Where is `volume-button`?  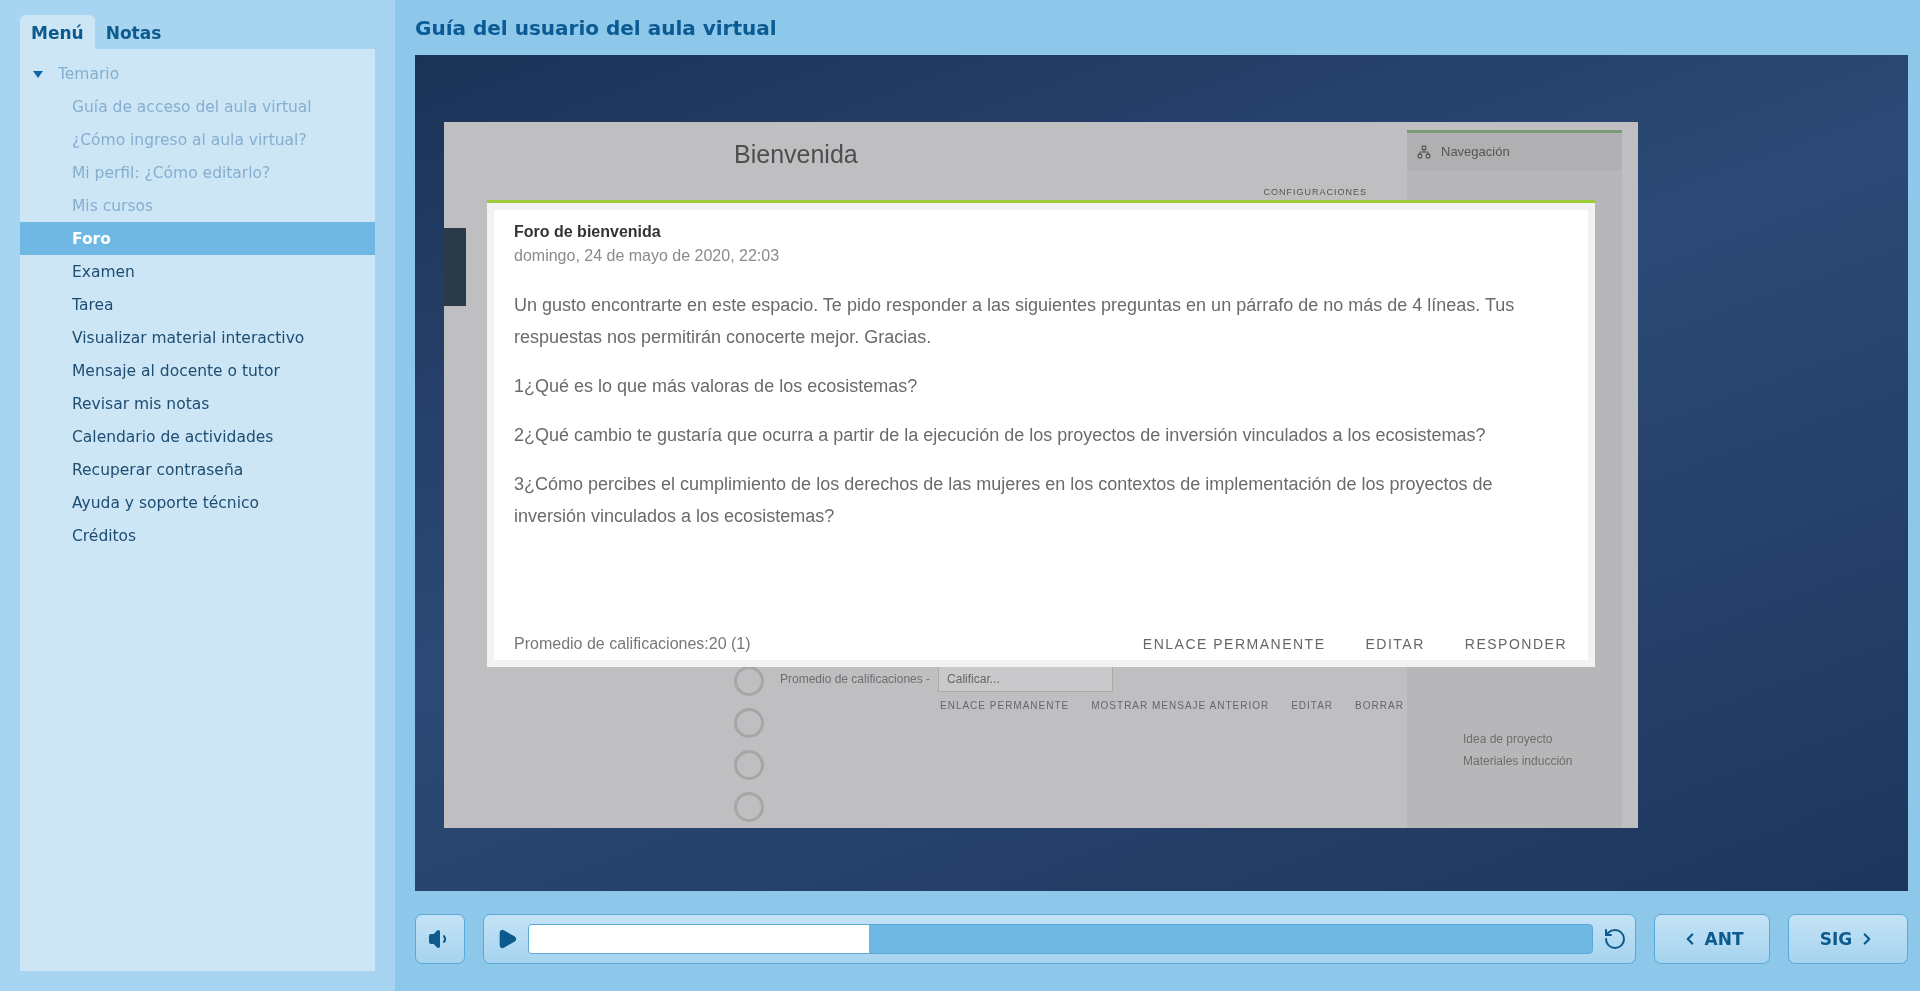 volume-button is located at coordinates (440, 939).